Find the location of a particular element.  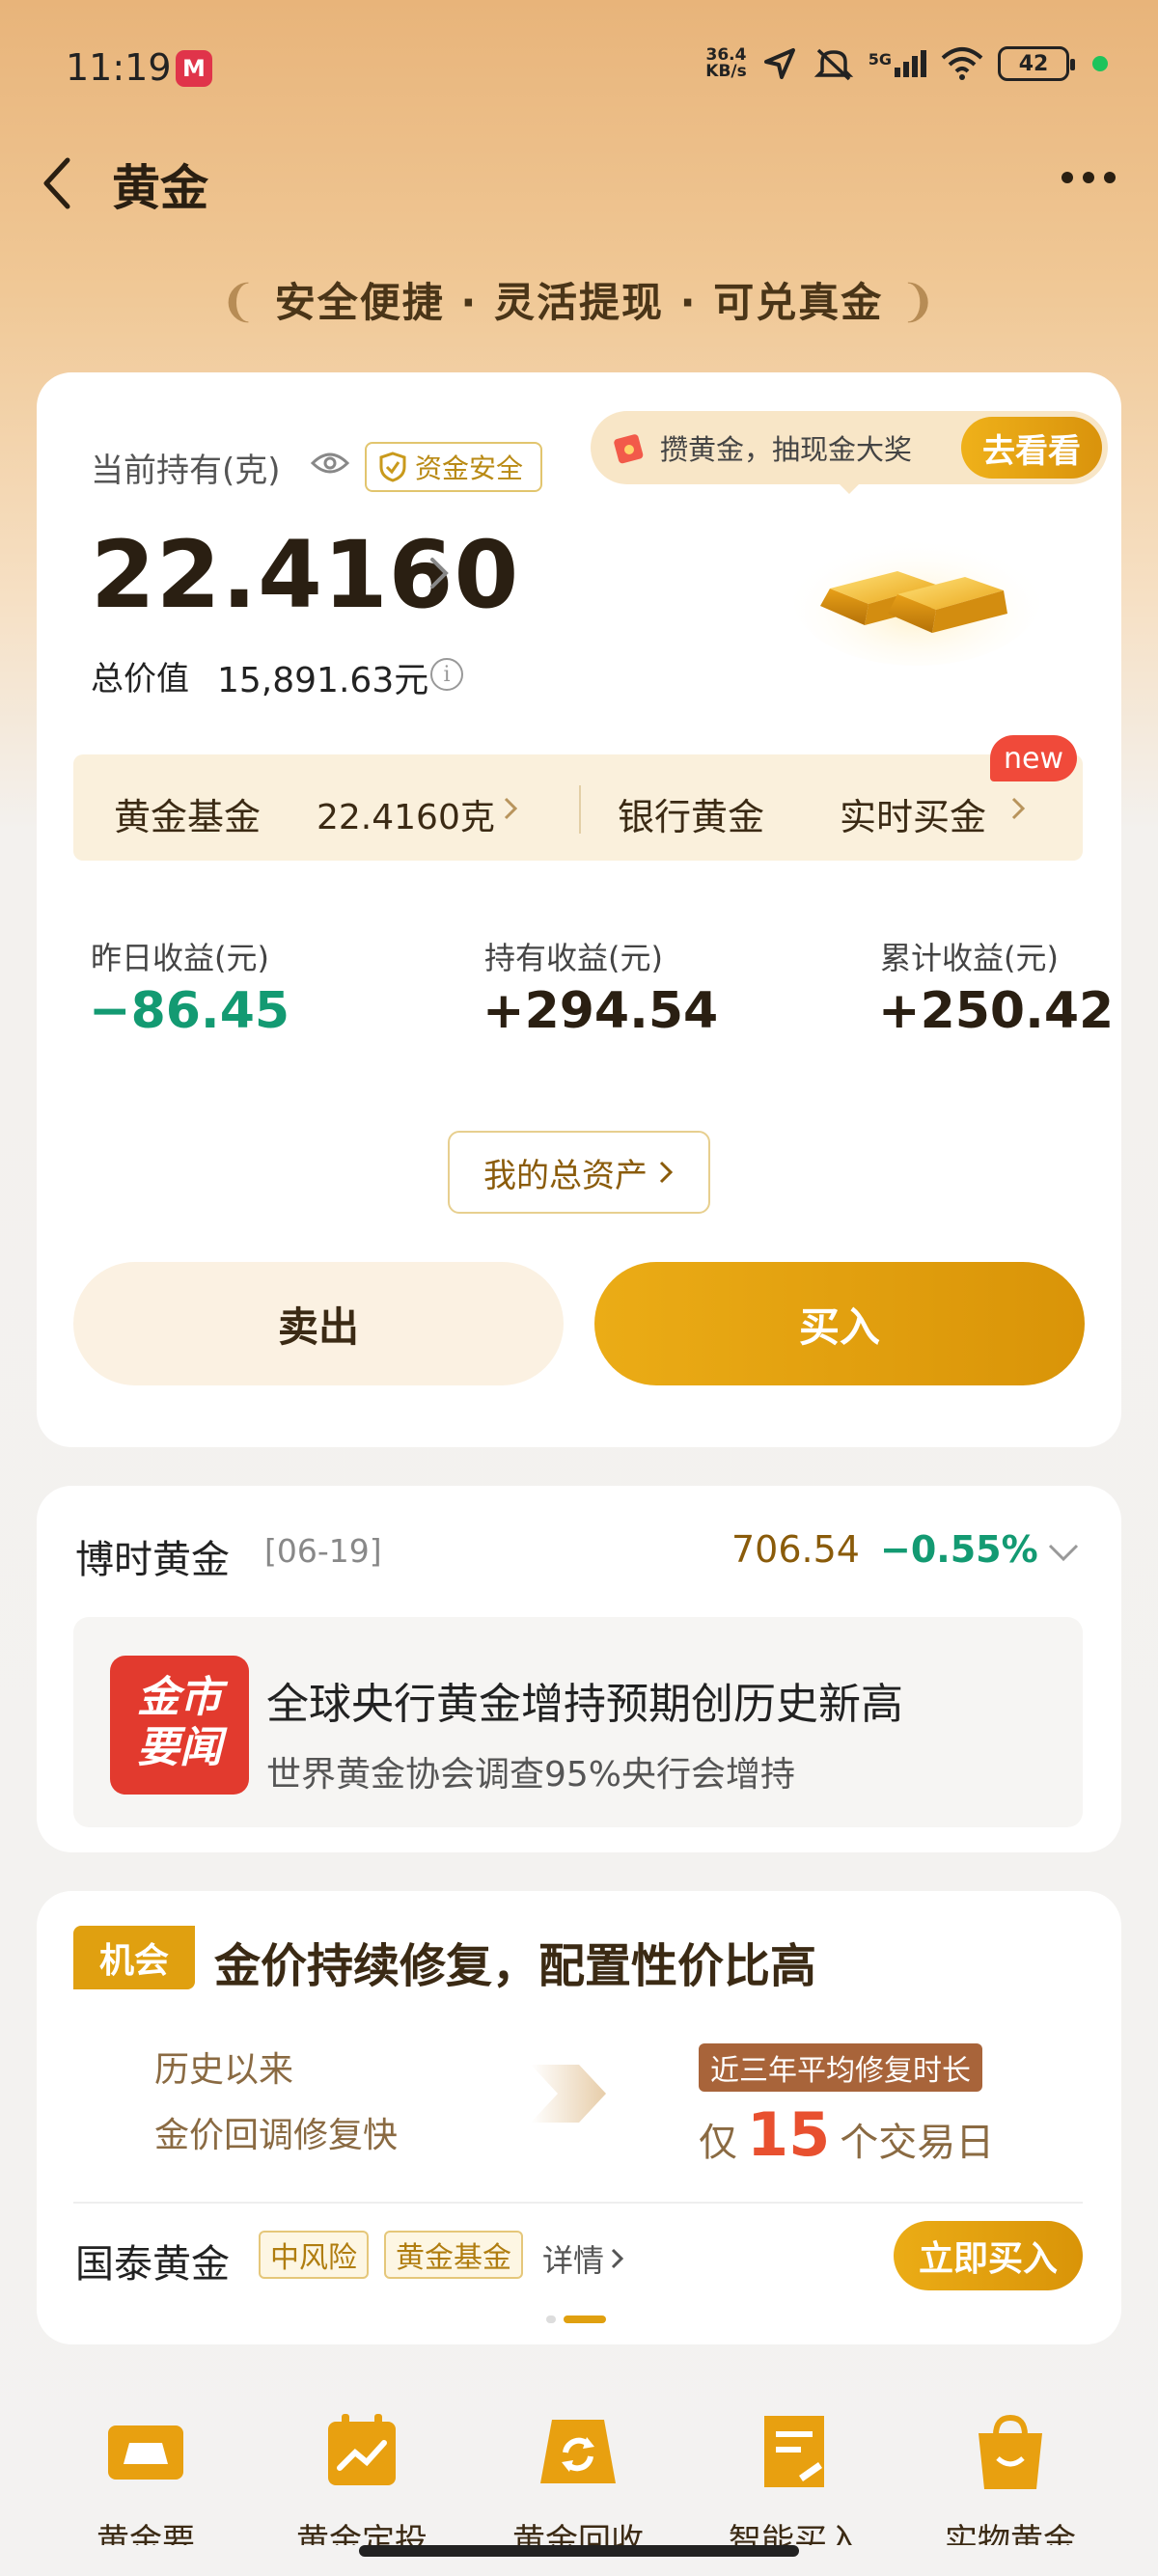

new-badge: new is located at coordinates (1033, 758).